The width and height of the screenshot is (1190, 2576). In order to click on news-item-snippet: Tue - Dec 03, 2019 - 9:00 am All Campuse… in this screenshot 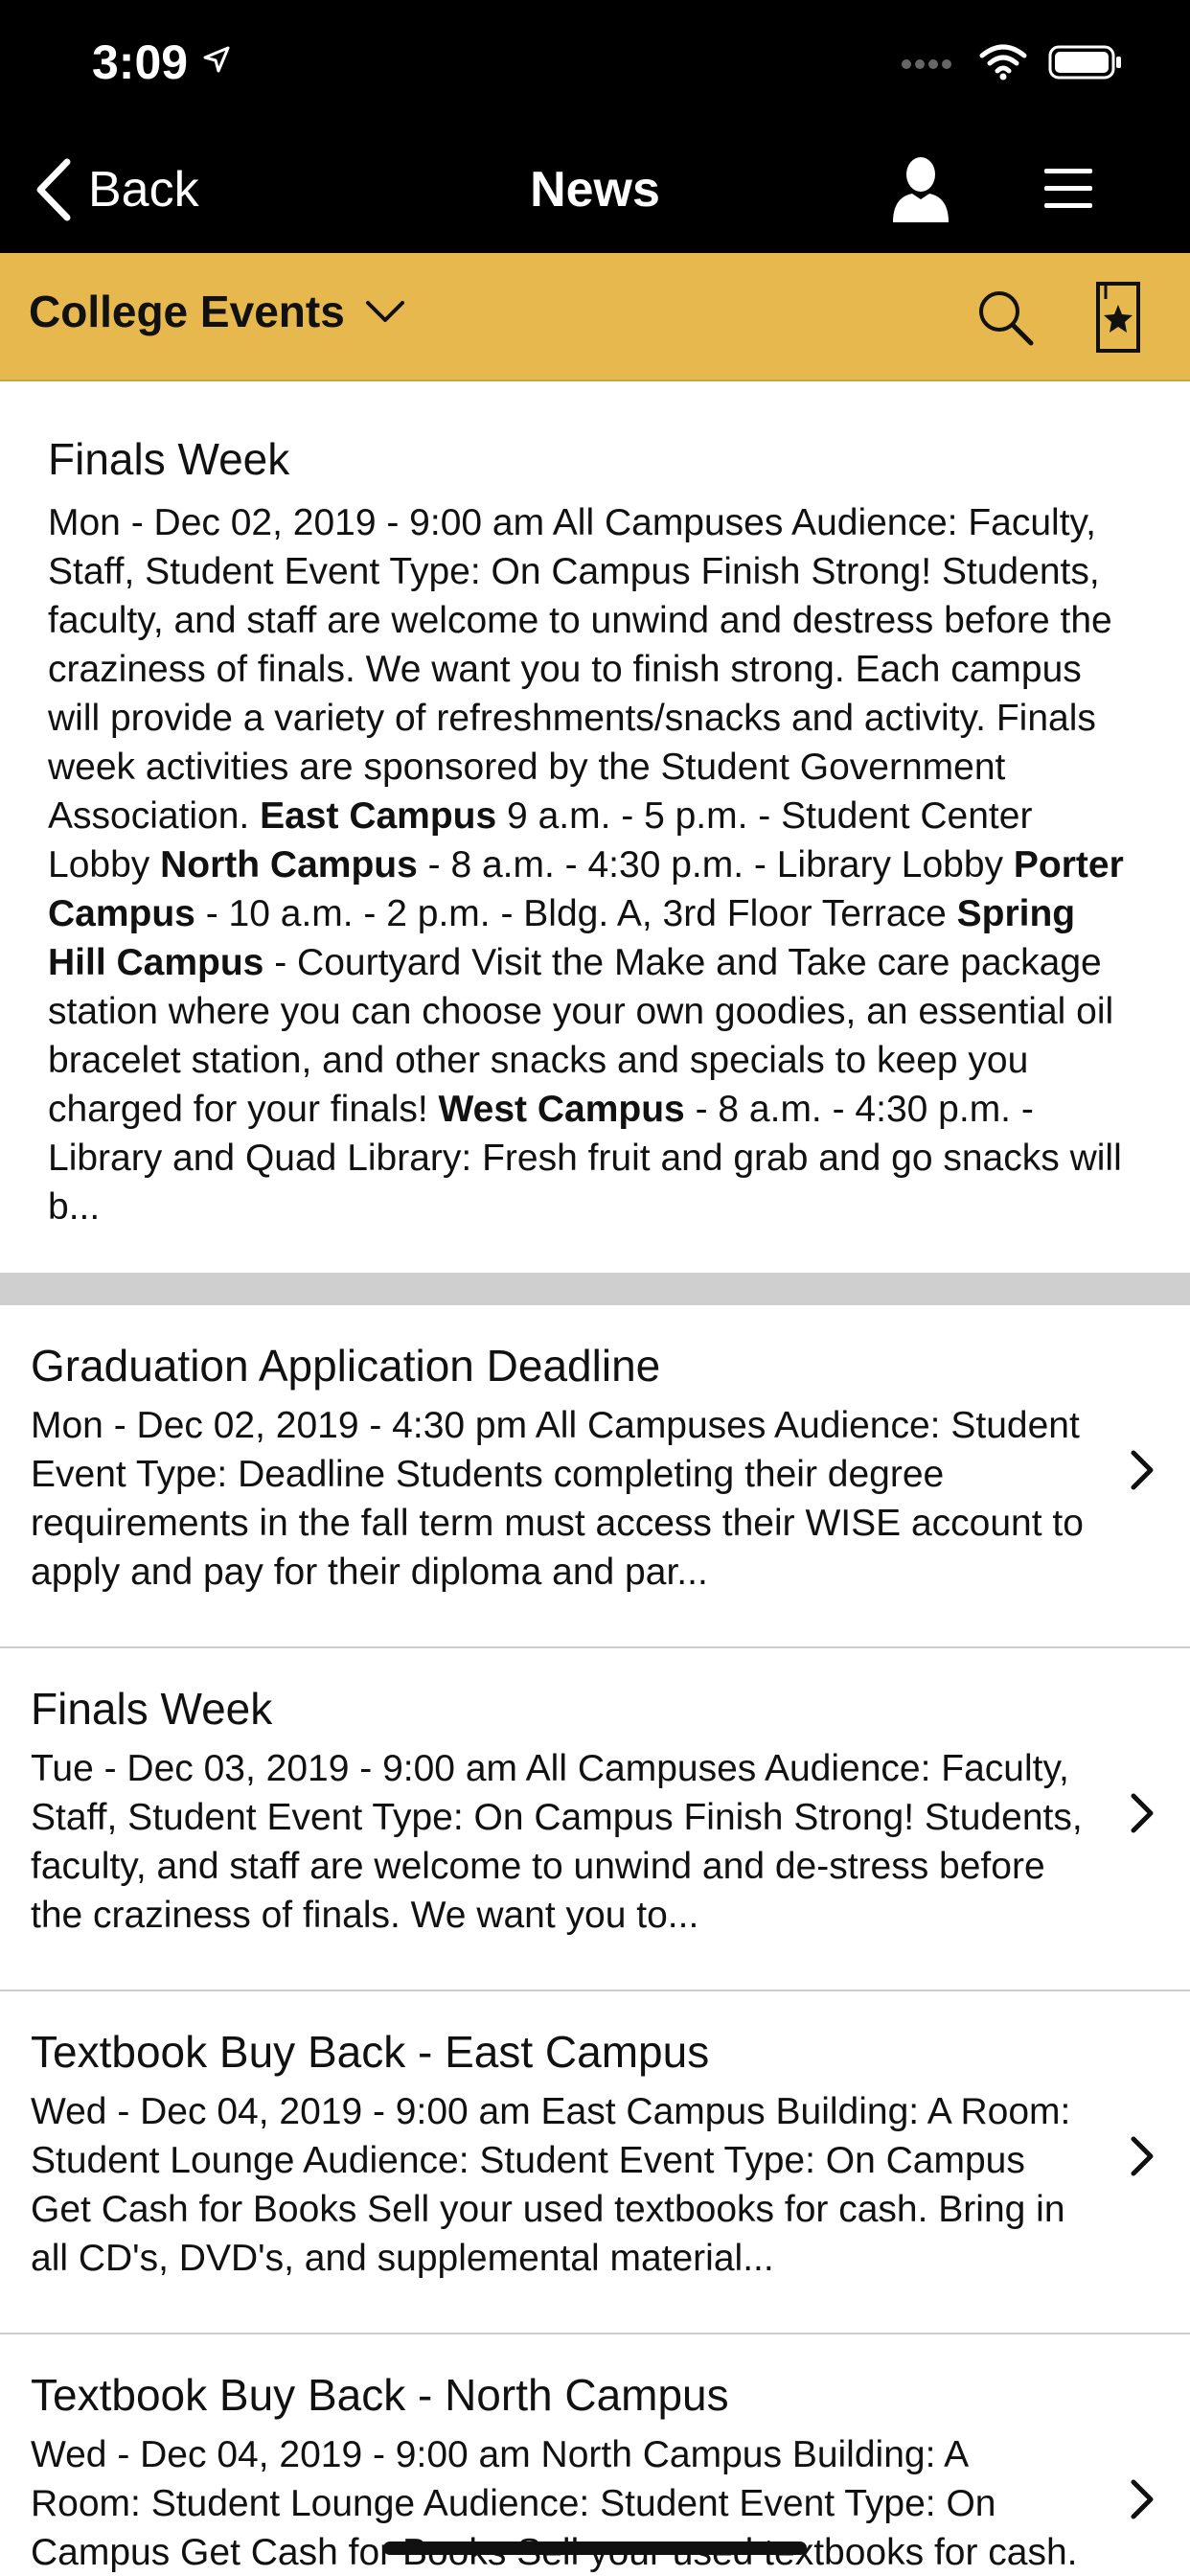, I will do `click(557, 1842)`.